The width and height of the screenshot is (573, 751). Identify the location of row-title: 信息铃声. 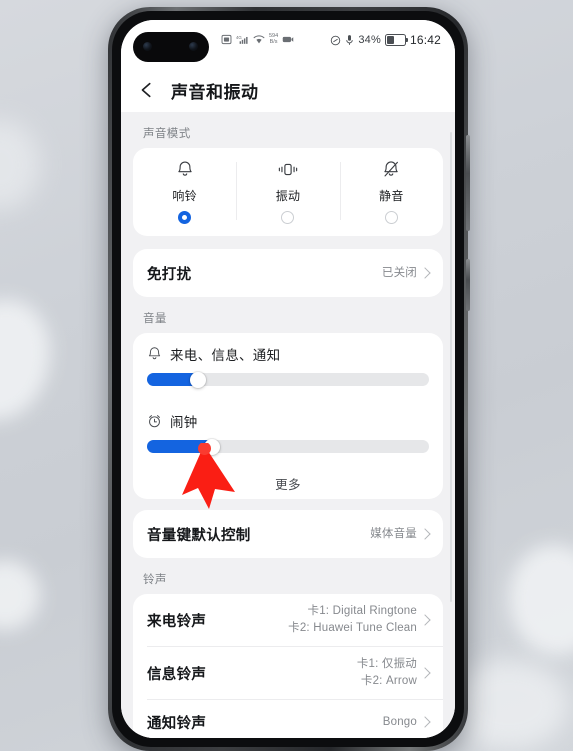
(177, 674).